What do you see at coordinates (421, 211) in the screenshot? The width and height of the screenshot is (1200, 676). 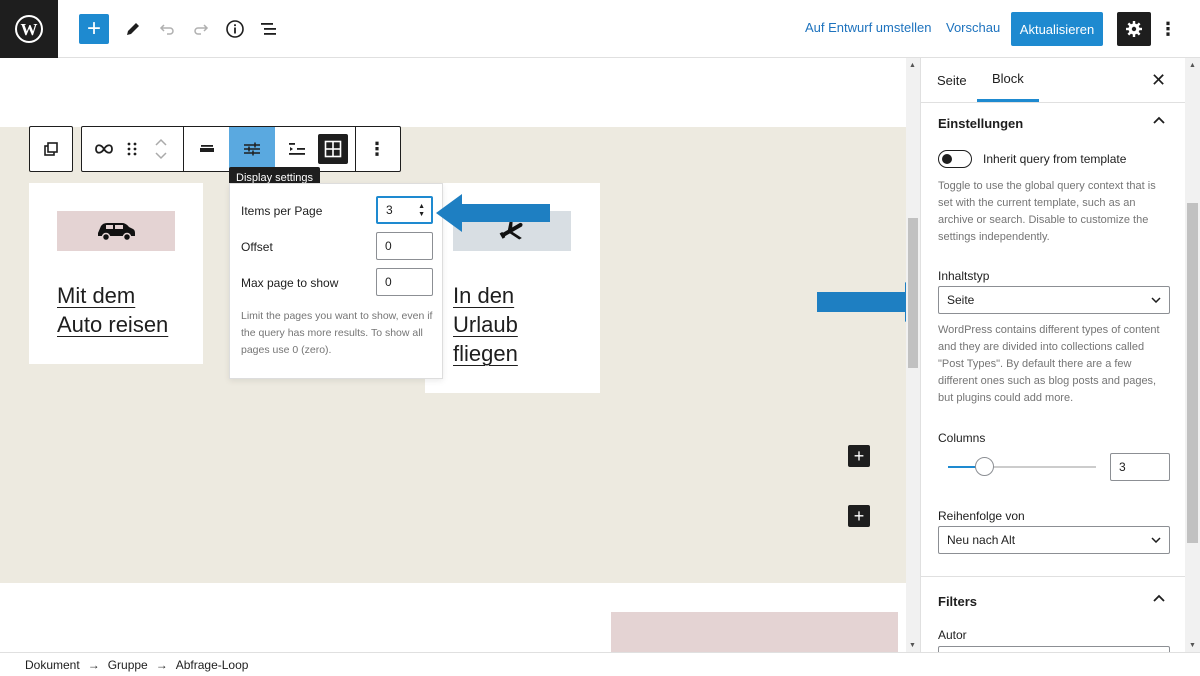 I see `spinner-icon: ▲ ▼` at bounding box center [421, 211].